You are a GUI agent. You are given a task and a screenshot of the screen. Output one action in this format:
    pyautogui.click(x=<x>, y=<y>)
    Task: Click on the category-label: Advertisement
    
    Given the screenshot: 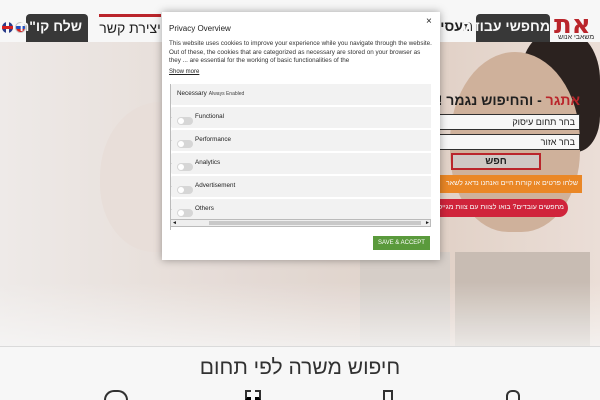 What is the action you would take?
    pyautogui.click(x=215, y=185)
    